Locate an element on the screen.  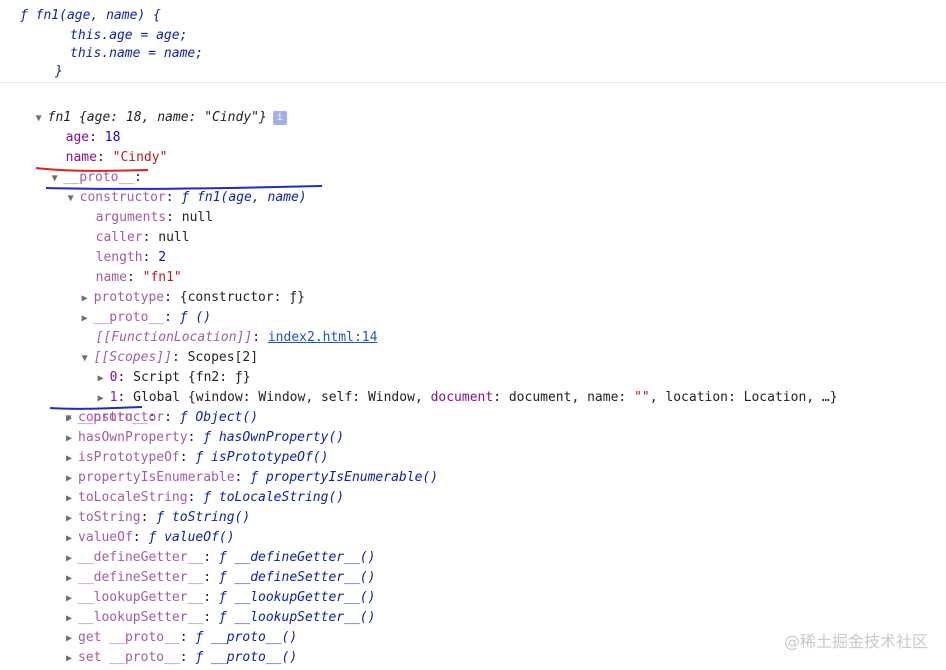
object-proto-item: ▶ toString: ƒ toString() is located at coordinates (158, 518).